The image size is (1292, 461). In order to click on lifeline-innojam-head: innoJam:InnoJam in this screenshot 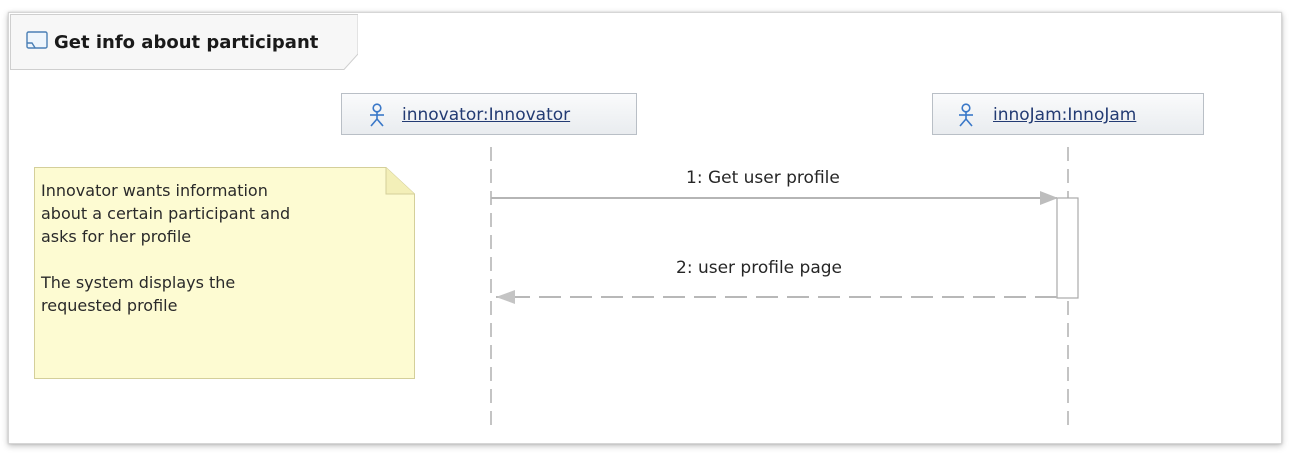, I will do `click(1068, 114)`.